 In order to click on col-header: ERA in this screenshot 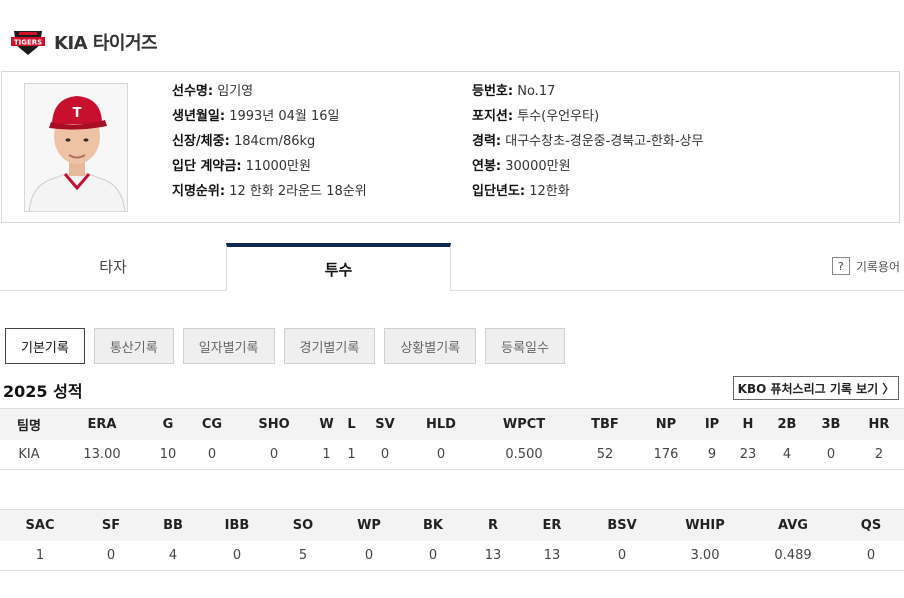, I will do `click(102, 424)`.